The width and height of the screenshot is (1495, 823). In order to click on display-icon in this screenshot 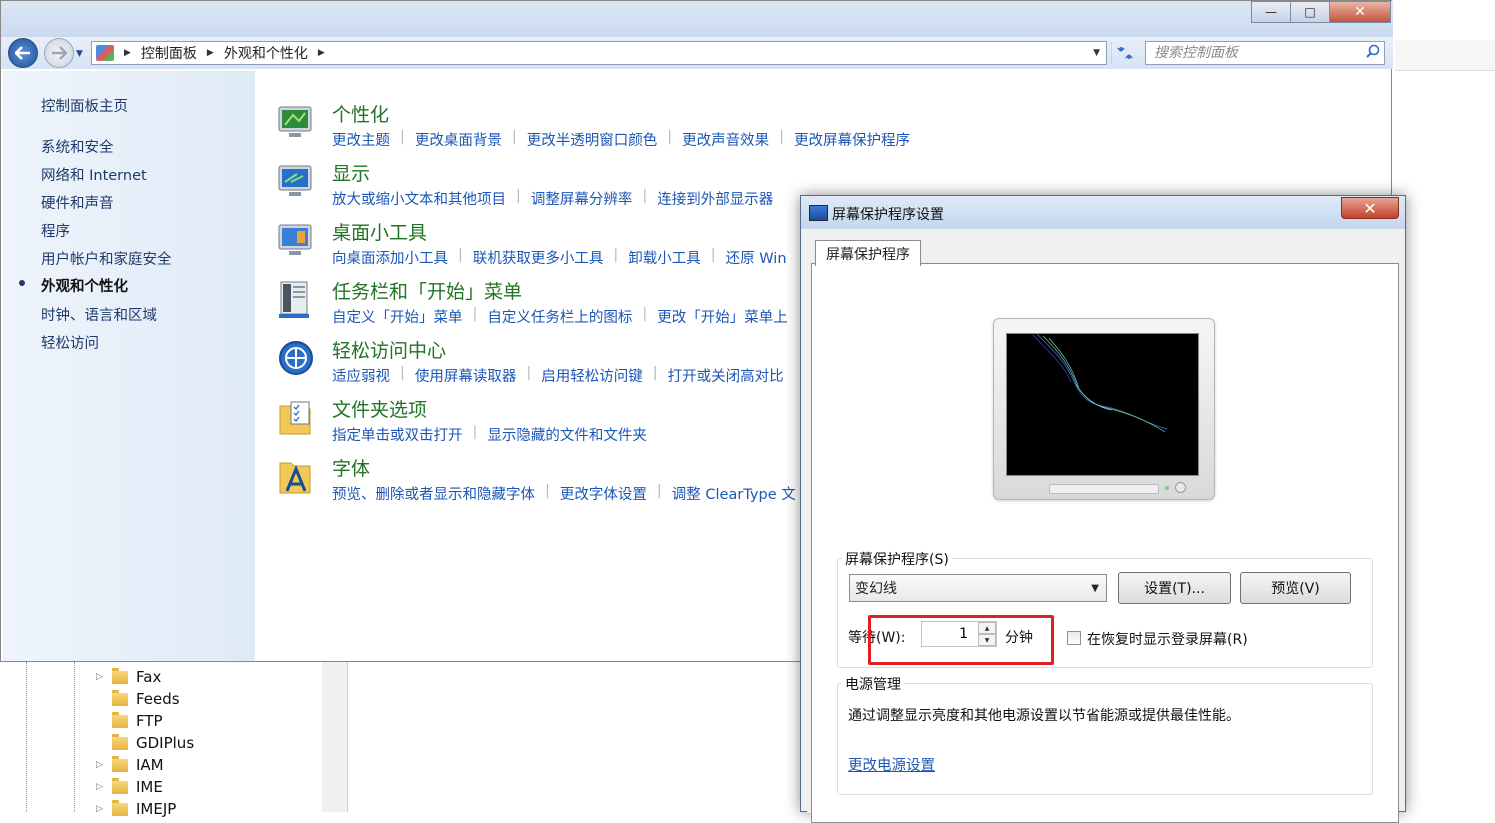, I will do `click(296, 182)`.